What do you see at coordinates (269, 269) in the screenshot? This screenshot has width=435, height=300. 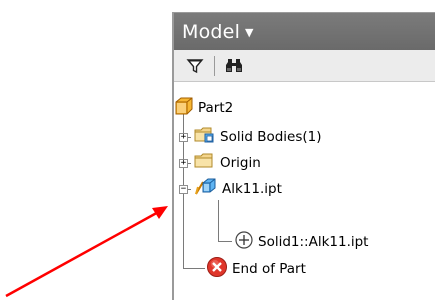 I see `tree-node-label: End of Part` at bounding box center [269, 269].